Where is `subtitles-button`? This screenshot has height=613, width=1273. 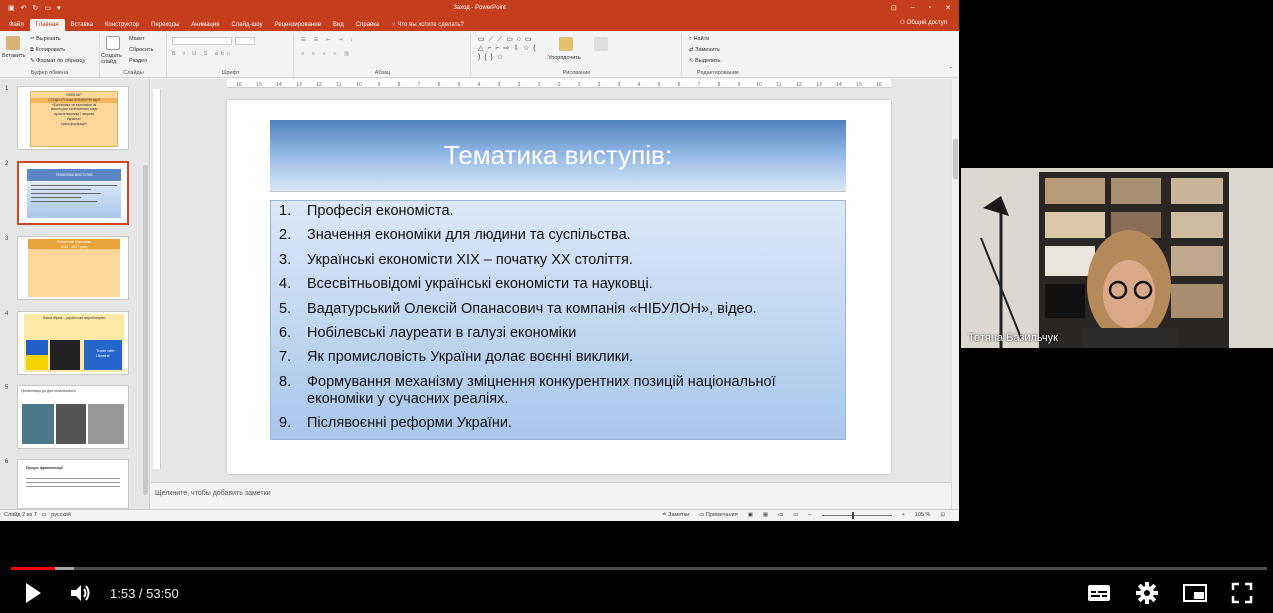
subtitles-button is located at coordinates (1099, 595).